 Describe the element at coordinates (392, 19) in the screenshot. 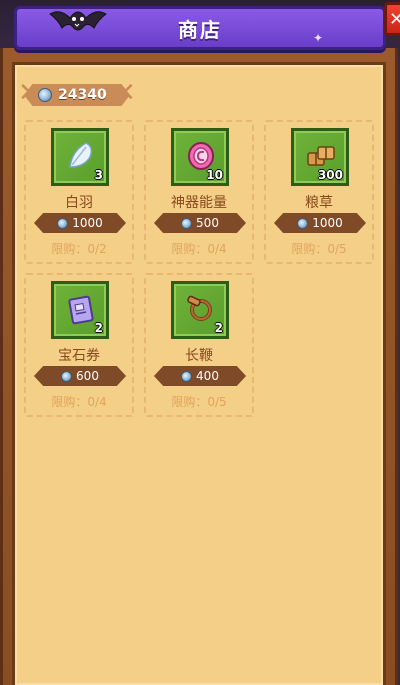

I see `close-button: ✕` at that location.